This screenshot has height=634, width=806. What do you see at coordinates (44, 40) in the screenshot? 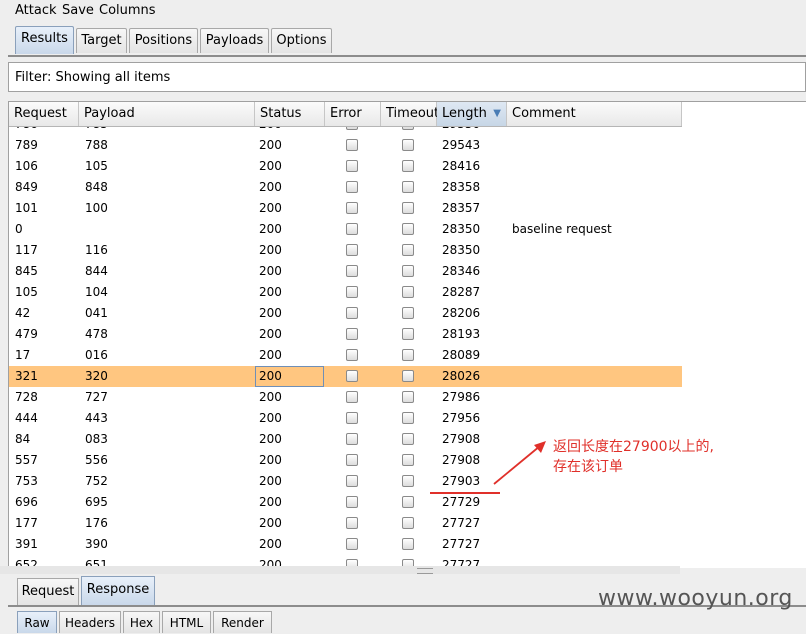
I see `tab-results: Results` at bounding box center [44, 40].